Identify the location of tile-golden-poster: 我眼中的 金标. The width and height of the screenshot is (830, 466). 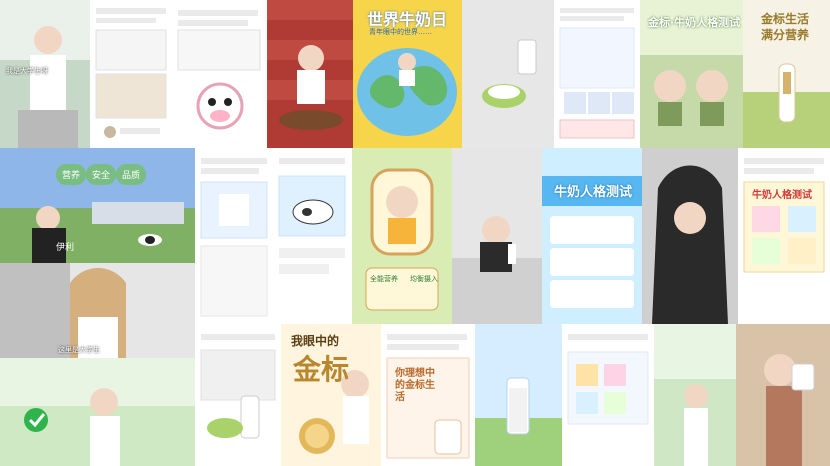
(331, 395).